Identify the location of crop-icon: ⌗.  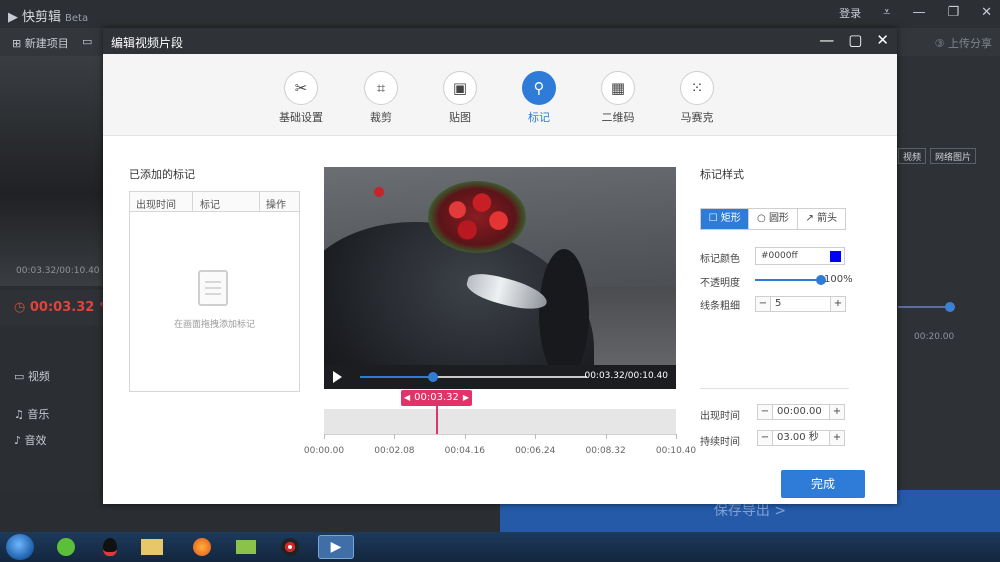
(381, 88).